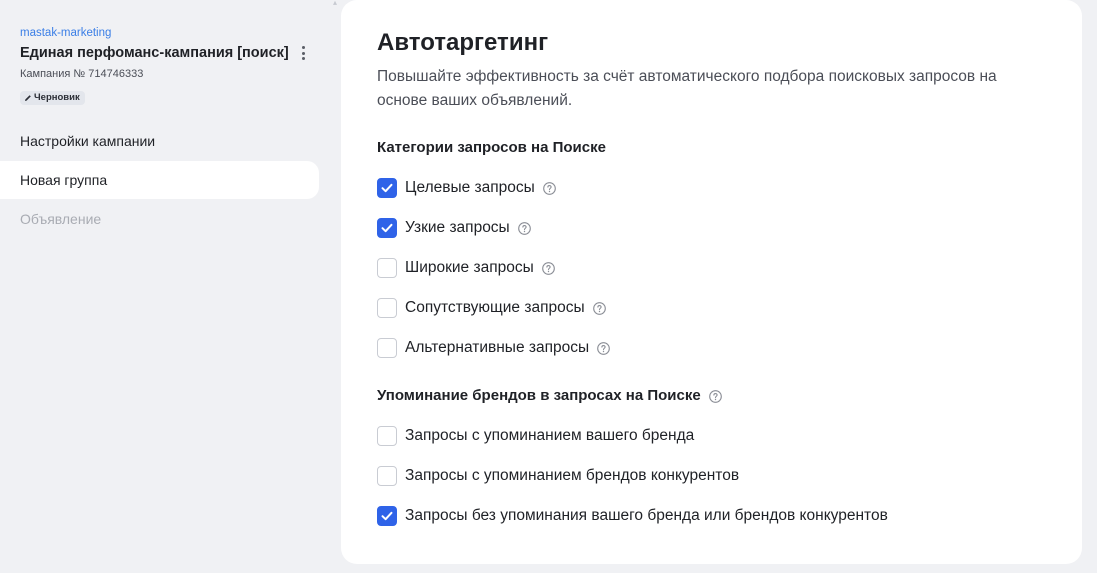 The width and height of the screenshot is (1097, 573). What do you see at coordinates (159, 141) in the screenshot?
I see `nav-campaign-settings: Настройки кампании` at bounding box center [159, 141].